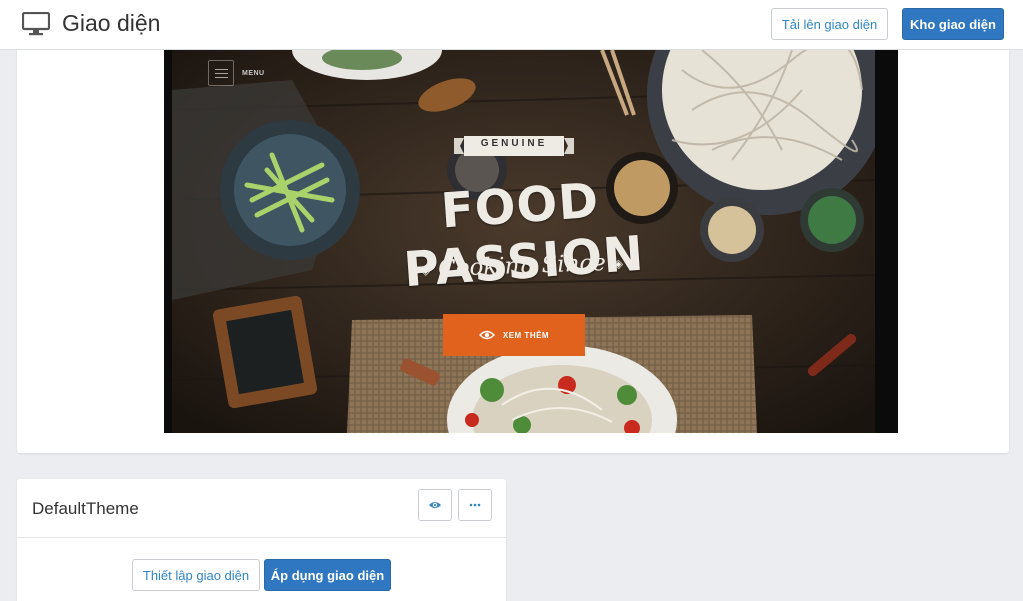 The width and height of the screenshot is (1023, 601). Describe the element at coordinates (261, 508) in the screenshot. I see `theme-card-header: DefaultTheme` at that location.